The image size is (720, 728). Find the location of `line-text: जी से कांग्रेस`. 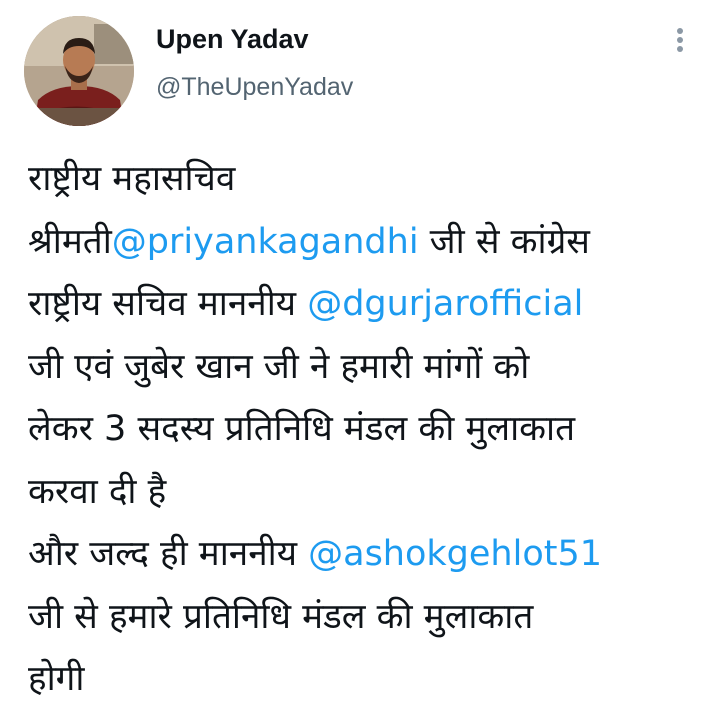

line-text: जी से कांग्रेस is located at coordinates (504, 241).